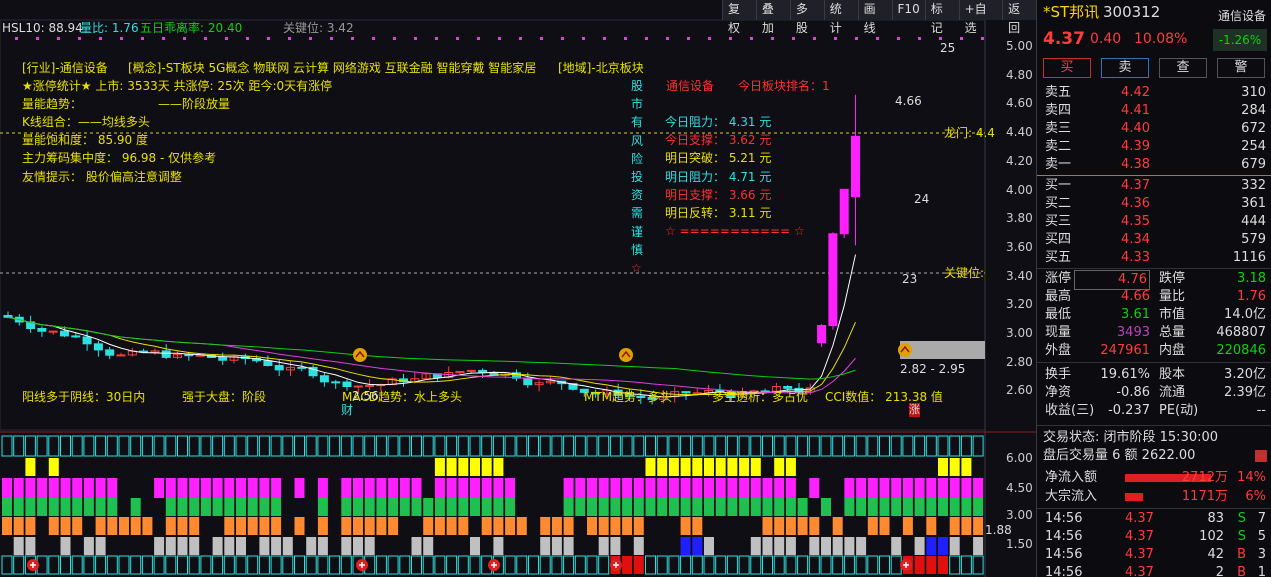 This screenshot has height=577, width=1271. What do you see at coordinates (1154, 240) in the screenshot?
I see `book-row: 买四 4.34 579` at bounding box center [1154, 240].